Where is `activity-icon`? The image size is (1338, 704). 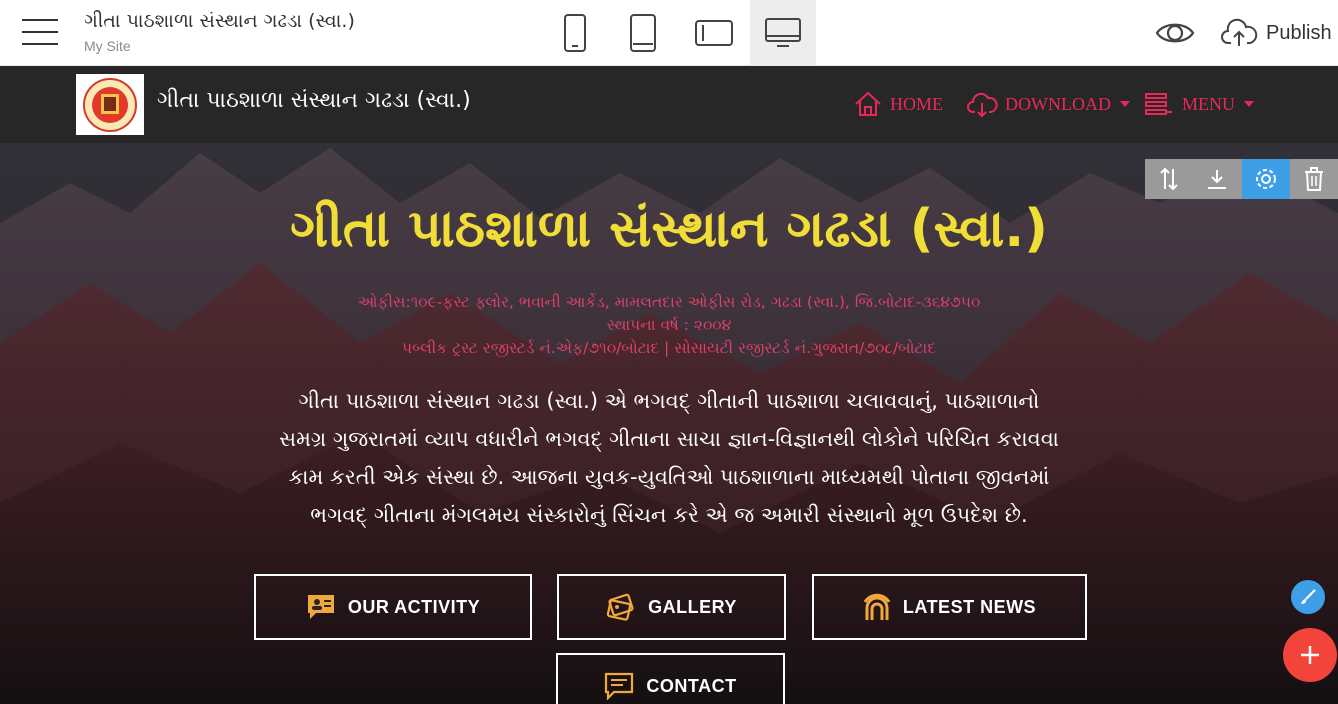 activity-icon is located at coordinates (320, 607).